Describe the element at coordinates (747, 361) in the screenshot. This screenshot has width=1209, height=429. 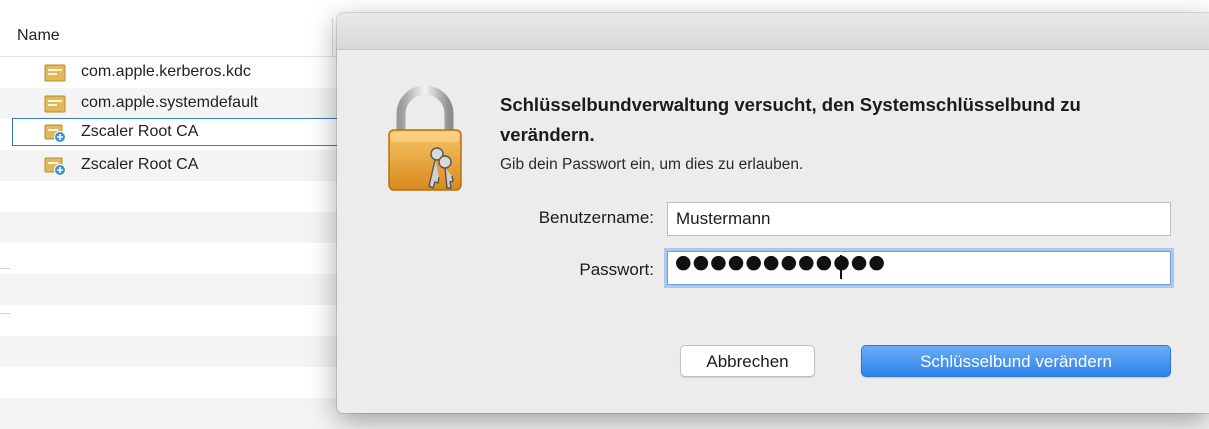
I see `cancel-button: Abbrechen` at that location.